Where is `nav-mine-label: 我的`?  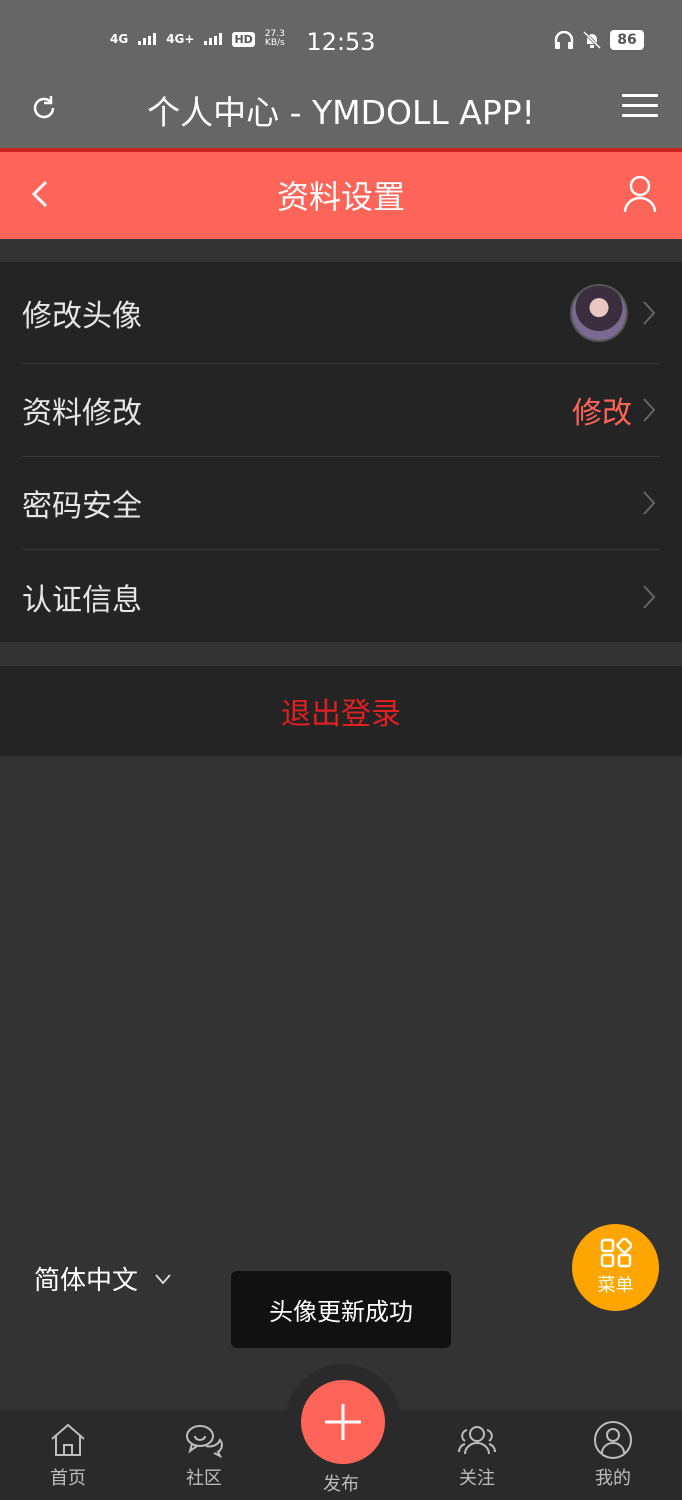
nav-mine-label: 我的 is located at coordinates (613, 1478).